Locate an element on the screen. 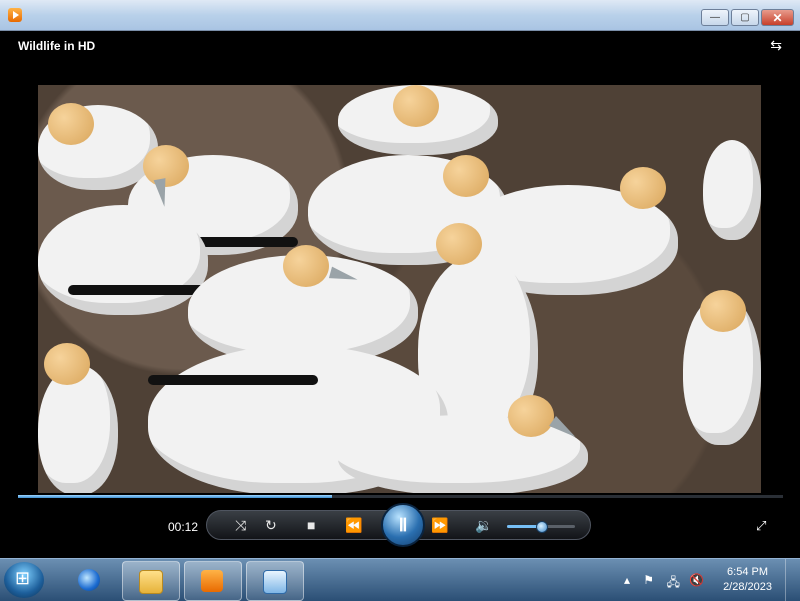  maximize-icon: ▢ is located at coordinates (745, 17).